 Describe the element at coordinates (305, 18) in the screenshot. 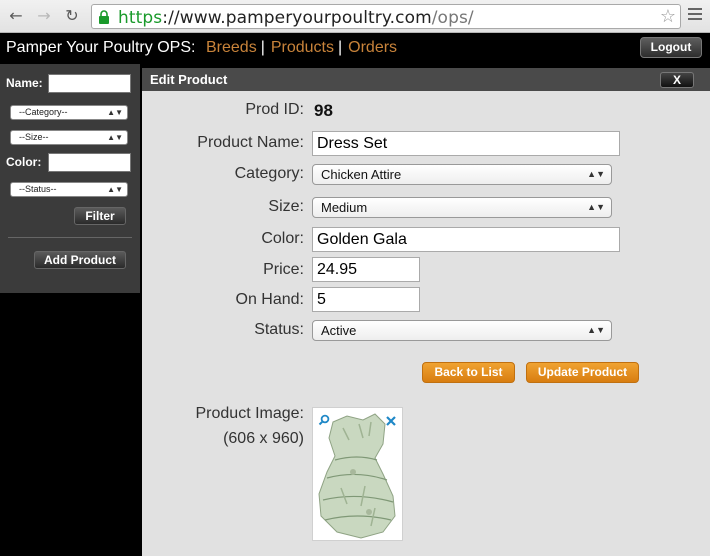

I see `url-domain: www.pamperyourpoultry.com` at that location.